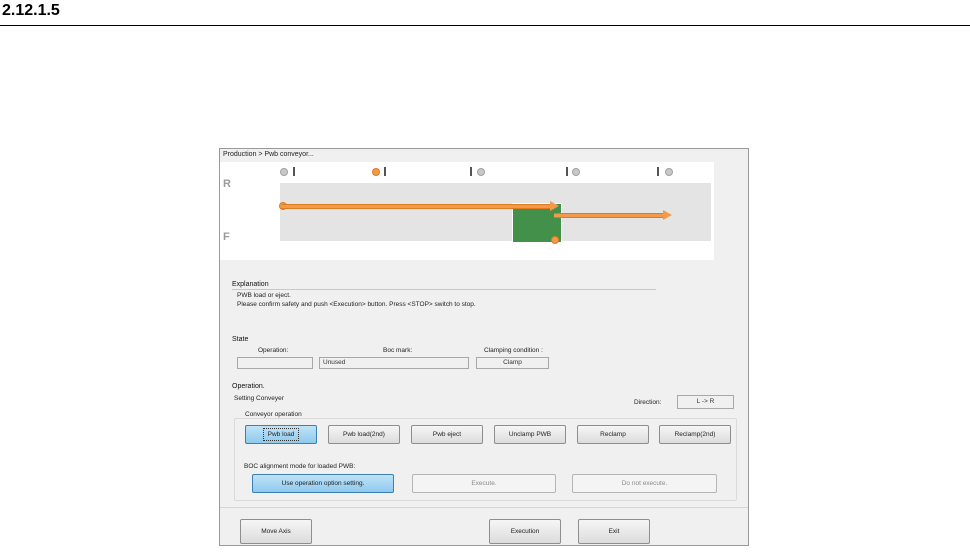 Image resolution: width=970 pixels, height=553 pixels. Describe the element at coordinates (275, 363) in the screenshot. I see `operation-state-field` at that location.